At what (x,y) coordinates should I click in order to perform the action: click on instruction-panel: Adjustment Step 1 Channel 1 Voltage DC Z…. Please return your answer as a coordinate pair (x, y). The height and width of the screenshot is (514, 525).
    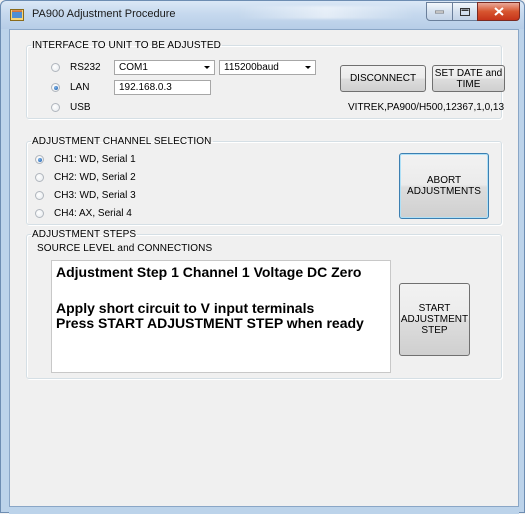
    Looking at the image, I should click on (221, 316).